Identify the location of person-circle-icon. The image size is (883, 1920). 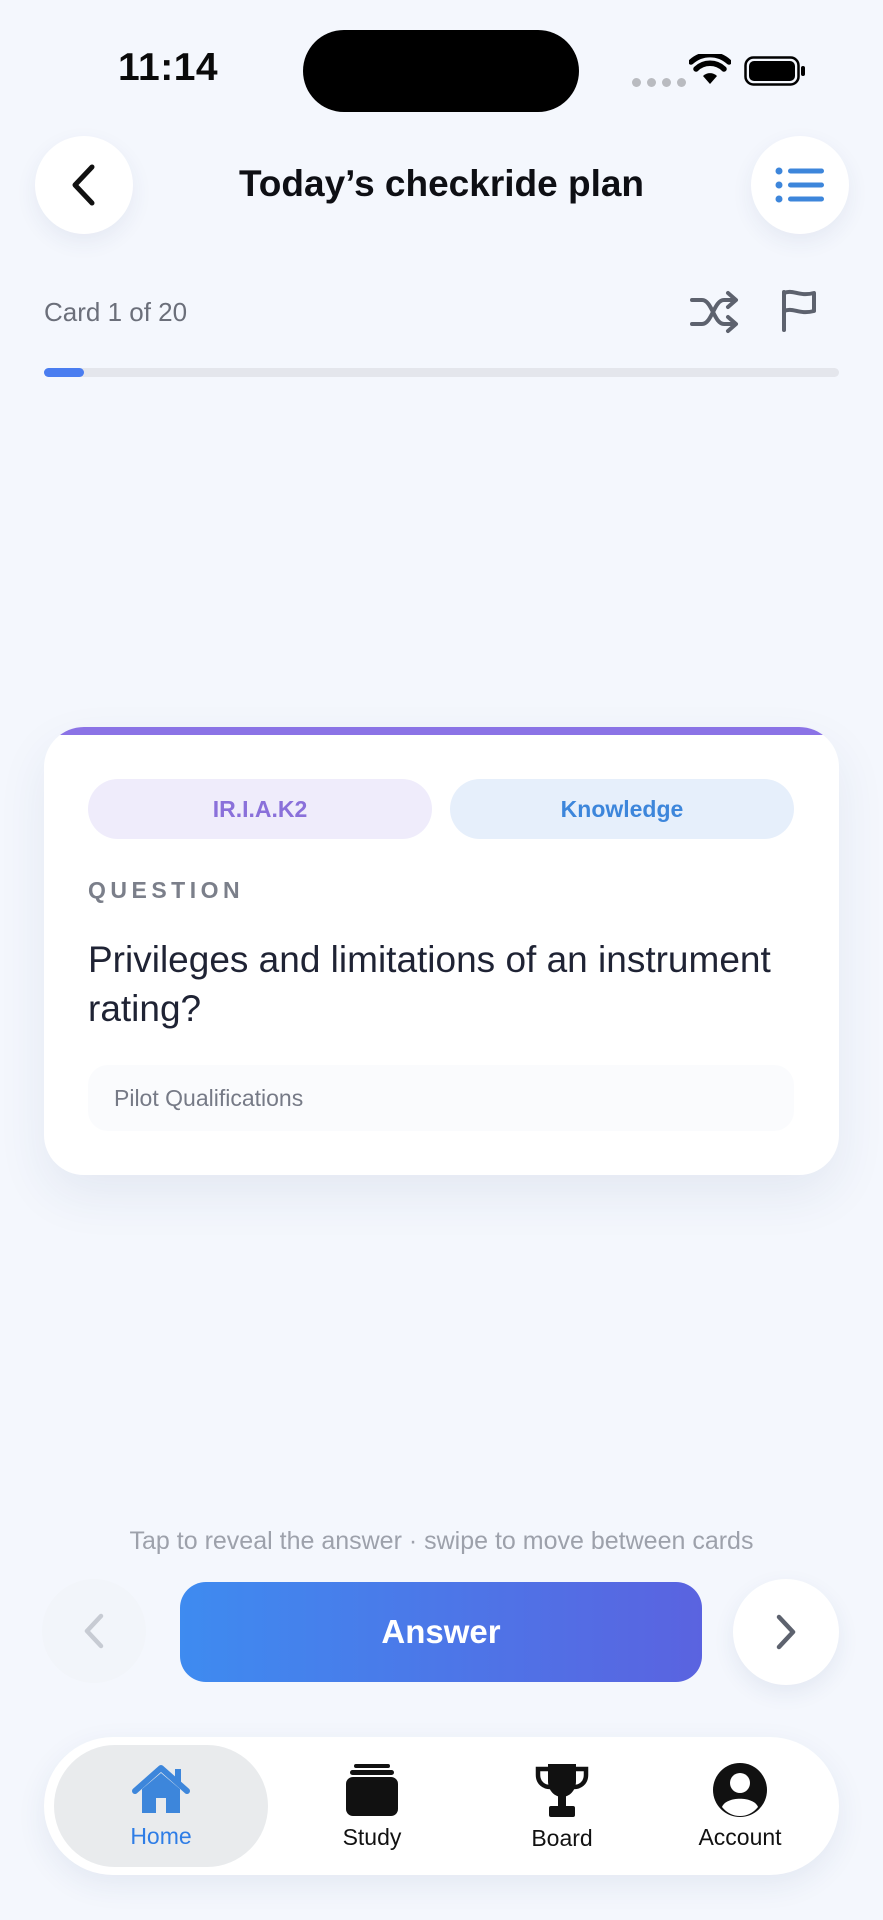
(740, 1789).